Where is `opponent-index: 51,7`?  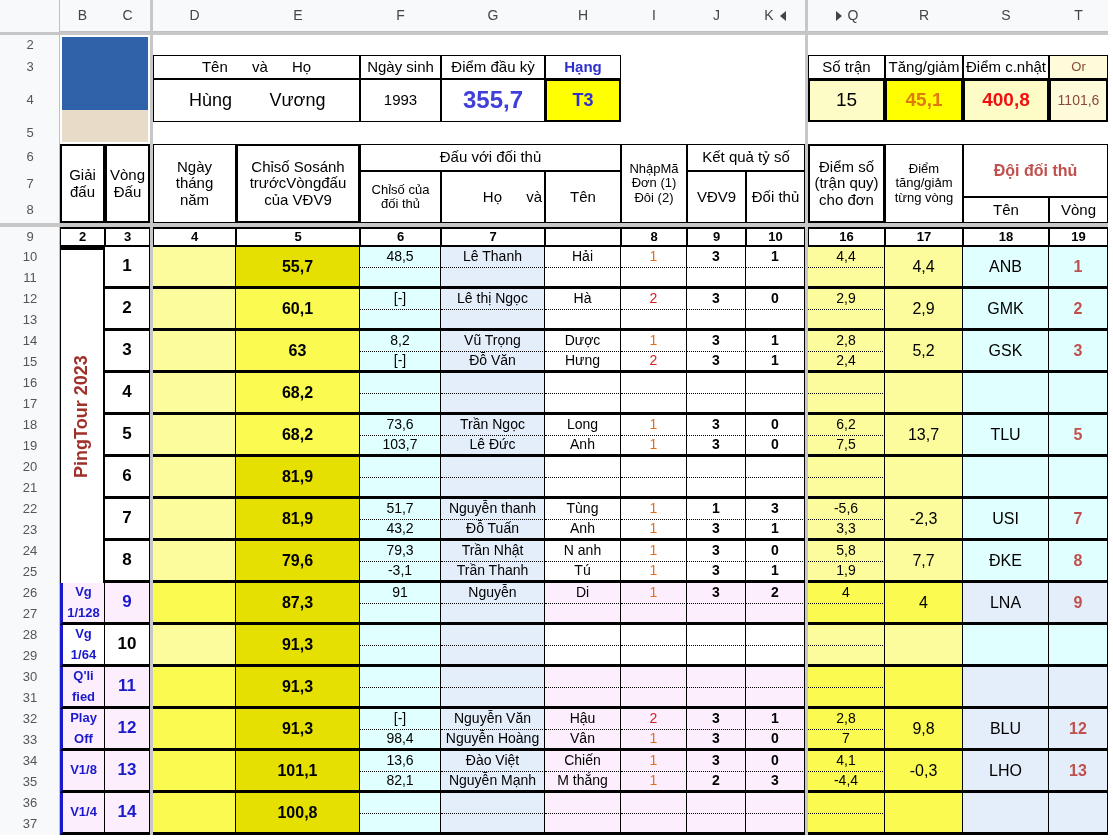
opponent-index: 51,7 is located at coordinates (400, 509).